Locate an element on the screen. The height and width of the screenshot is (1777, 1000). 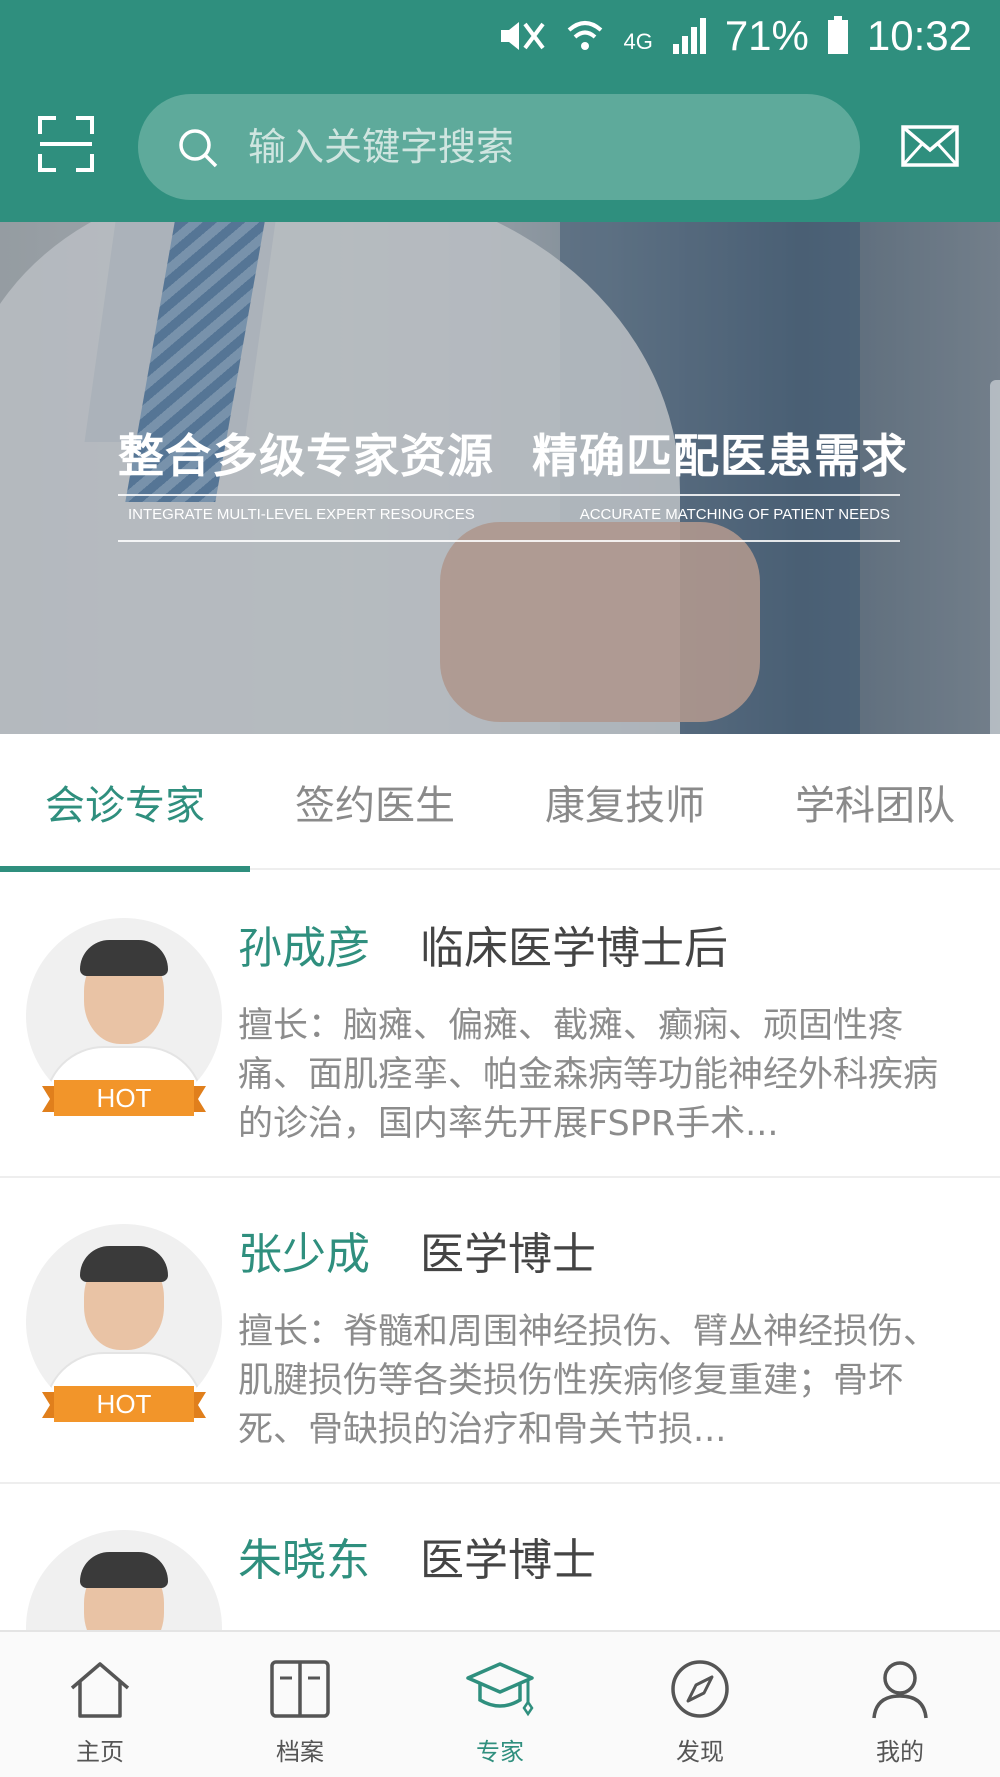
banner-title-left: 整合多级专家资源 is located at coordinates (306, 456).